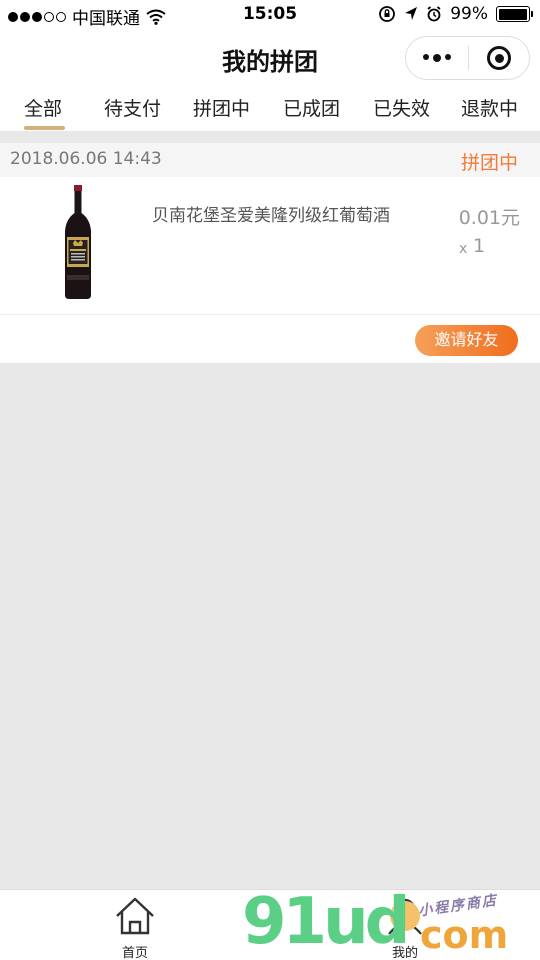 The image size is (540, 960). I want to click on product-name: 贝南花堡圣爱美隆列级红葡萄酒, so click(271, 216).